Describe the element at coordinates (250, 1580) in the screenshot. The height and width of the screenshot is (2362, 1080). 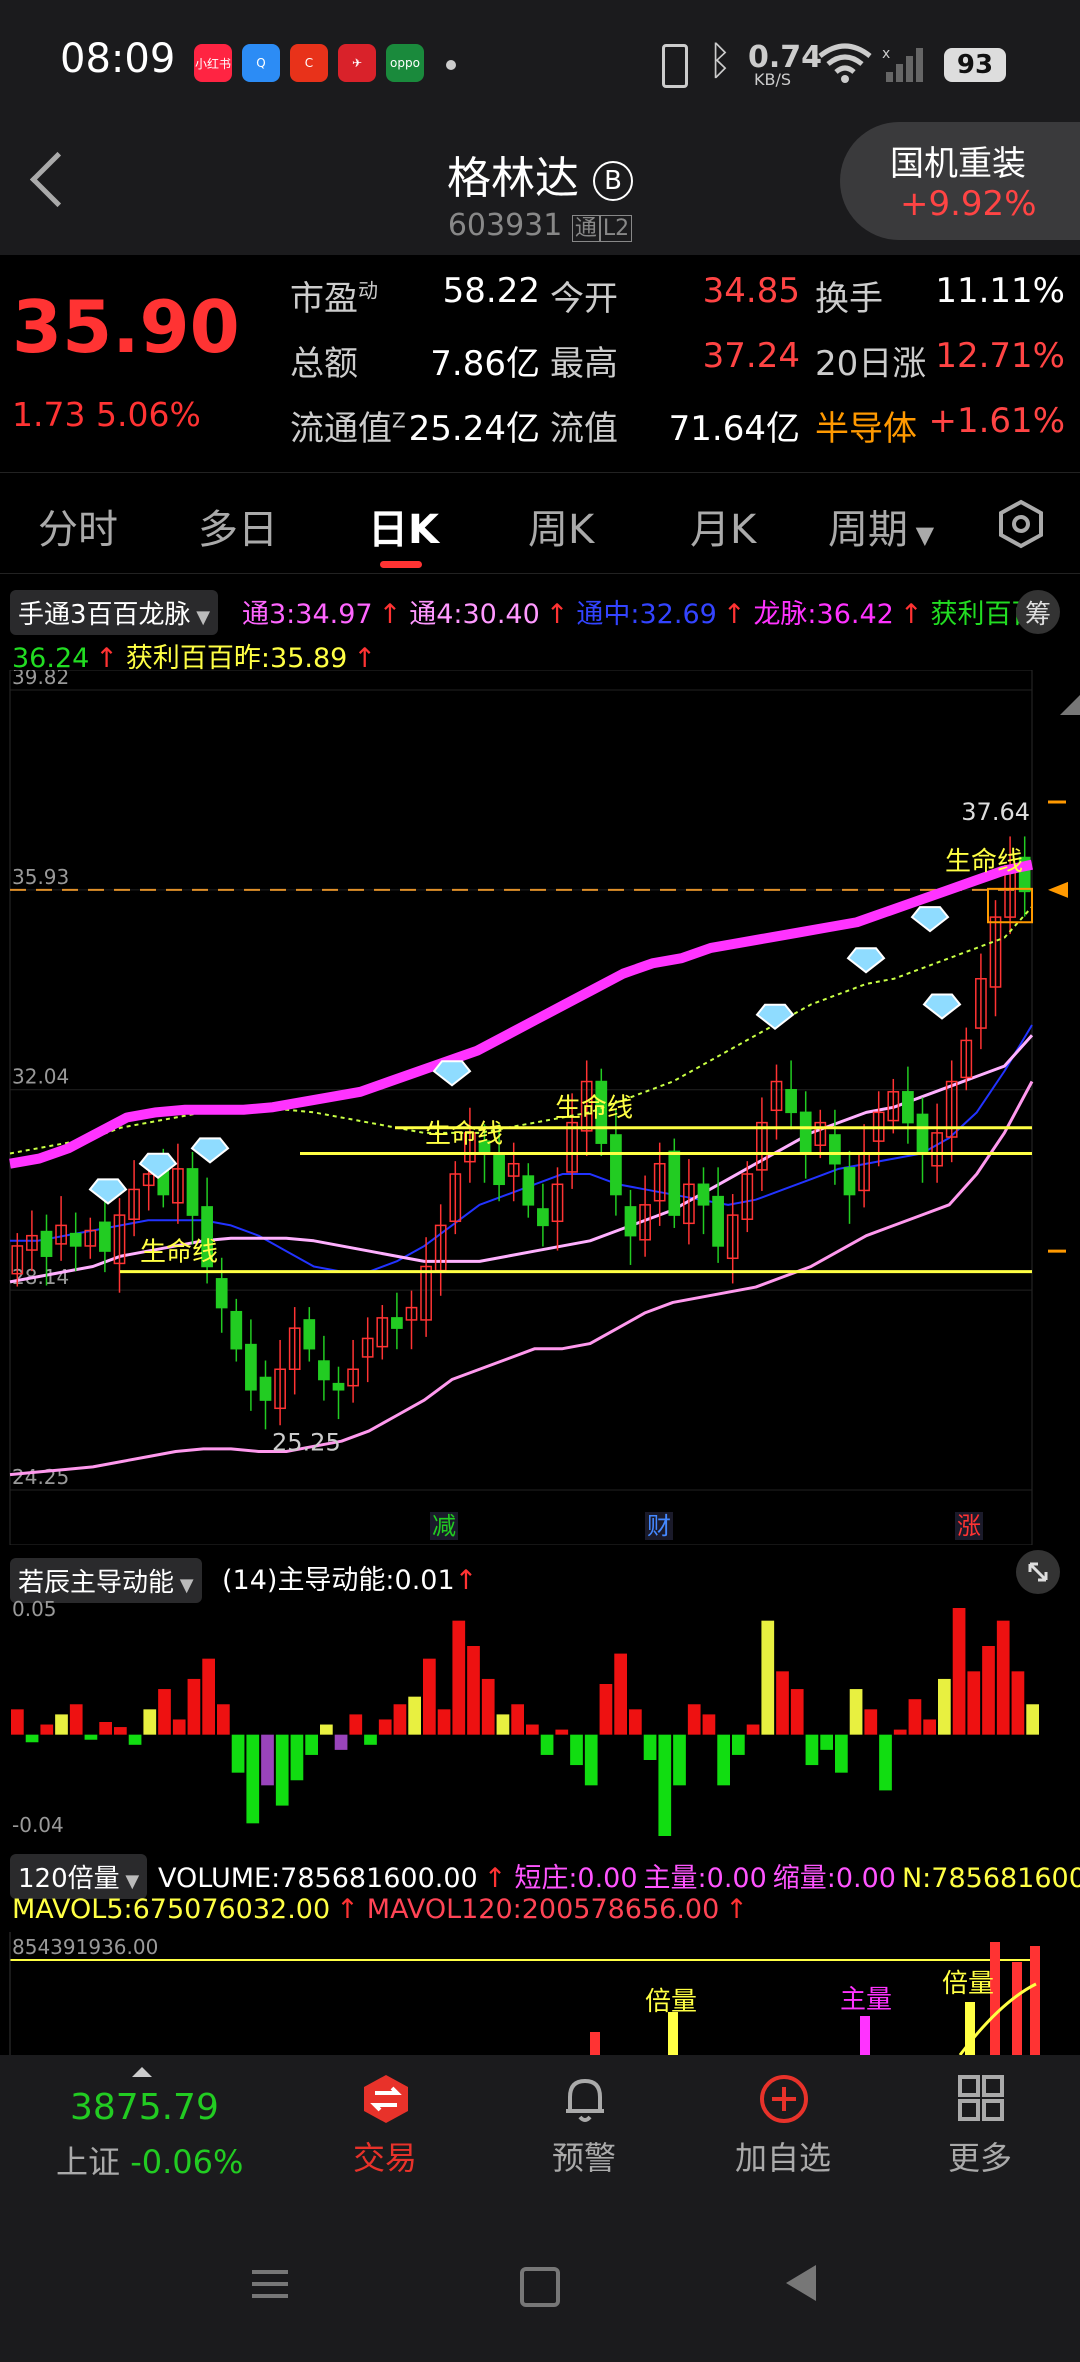
I see `sub-indicator-period: (14)` at that location.